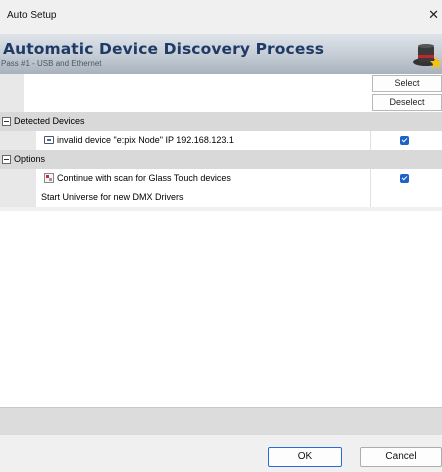 Image resolution: width=442 pixels, height=472 pixels. Describe the element at coordinates (221, 83) in the screenshot. I see `select-row: Select` at that location.